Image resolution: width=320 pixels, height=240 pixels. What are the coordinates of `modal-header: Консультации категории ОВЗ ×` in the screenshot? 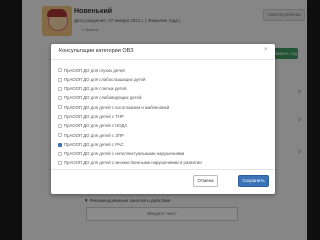 It's located at (163, 52).